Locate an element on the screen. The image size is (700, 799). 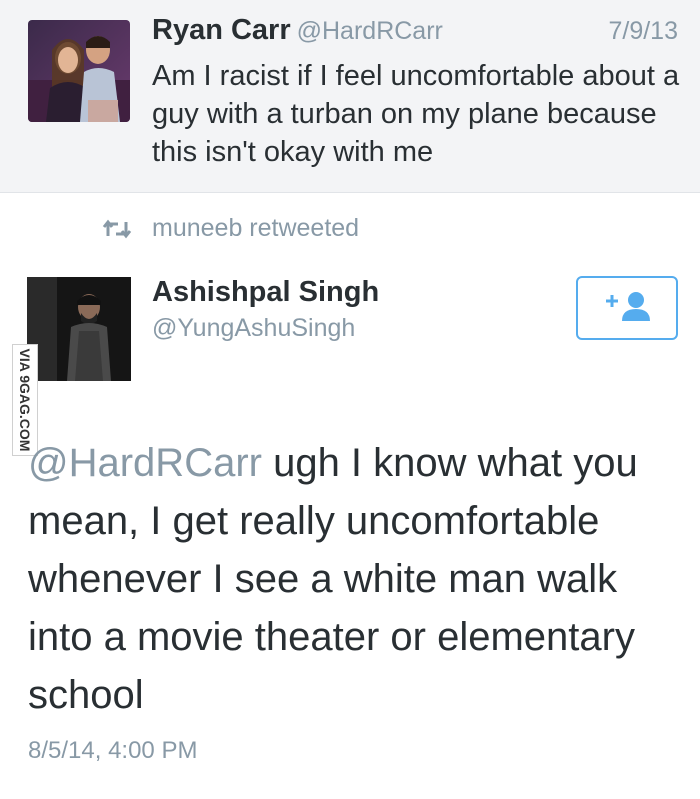
retweet-context: muneeb retweeted is located at coordinates (230, 228).